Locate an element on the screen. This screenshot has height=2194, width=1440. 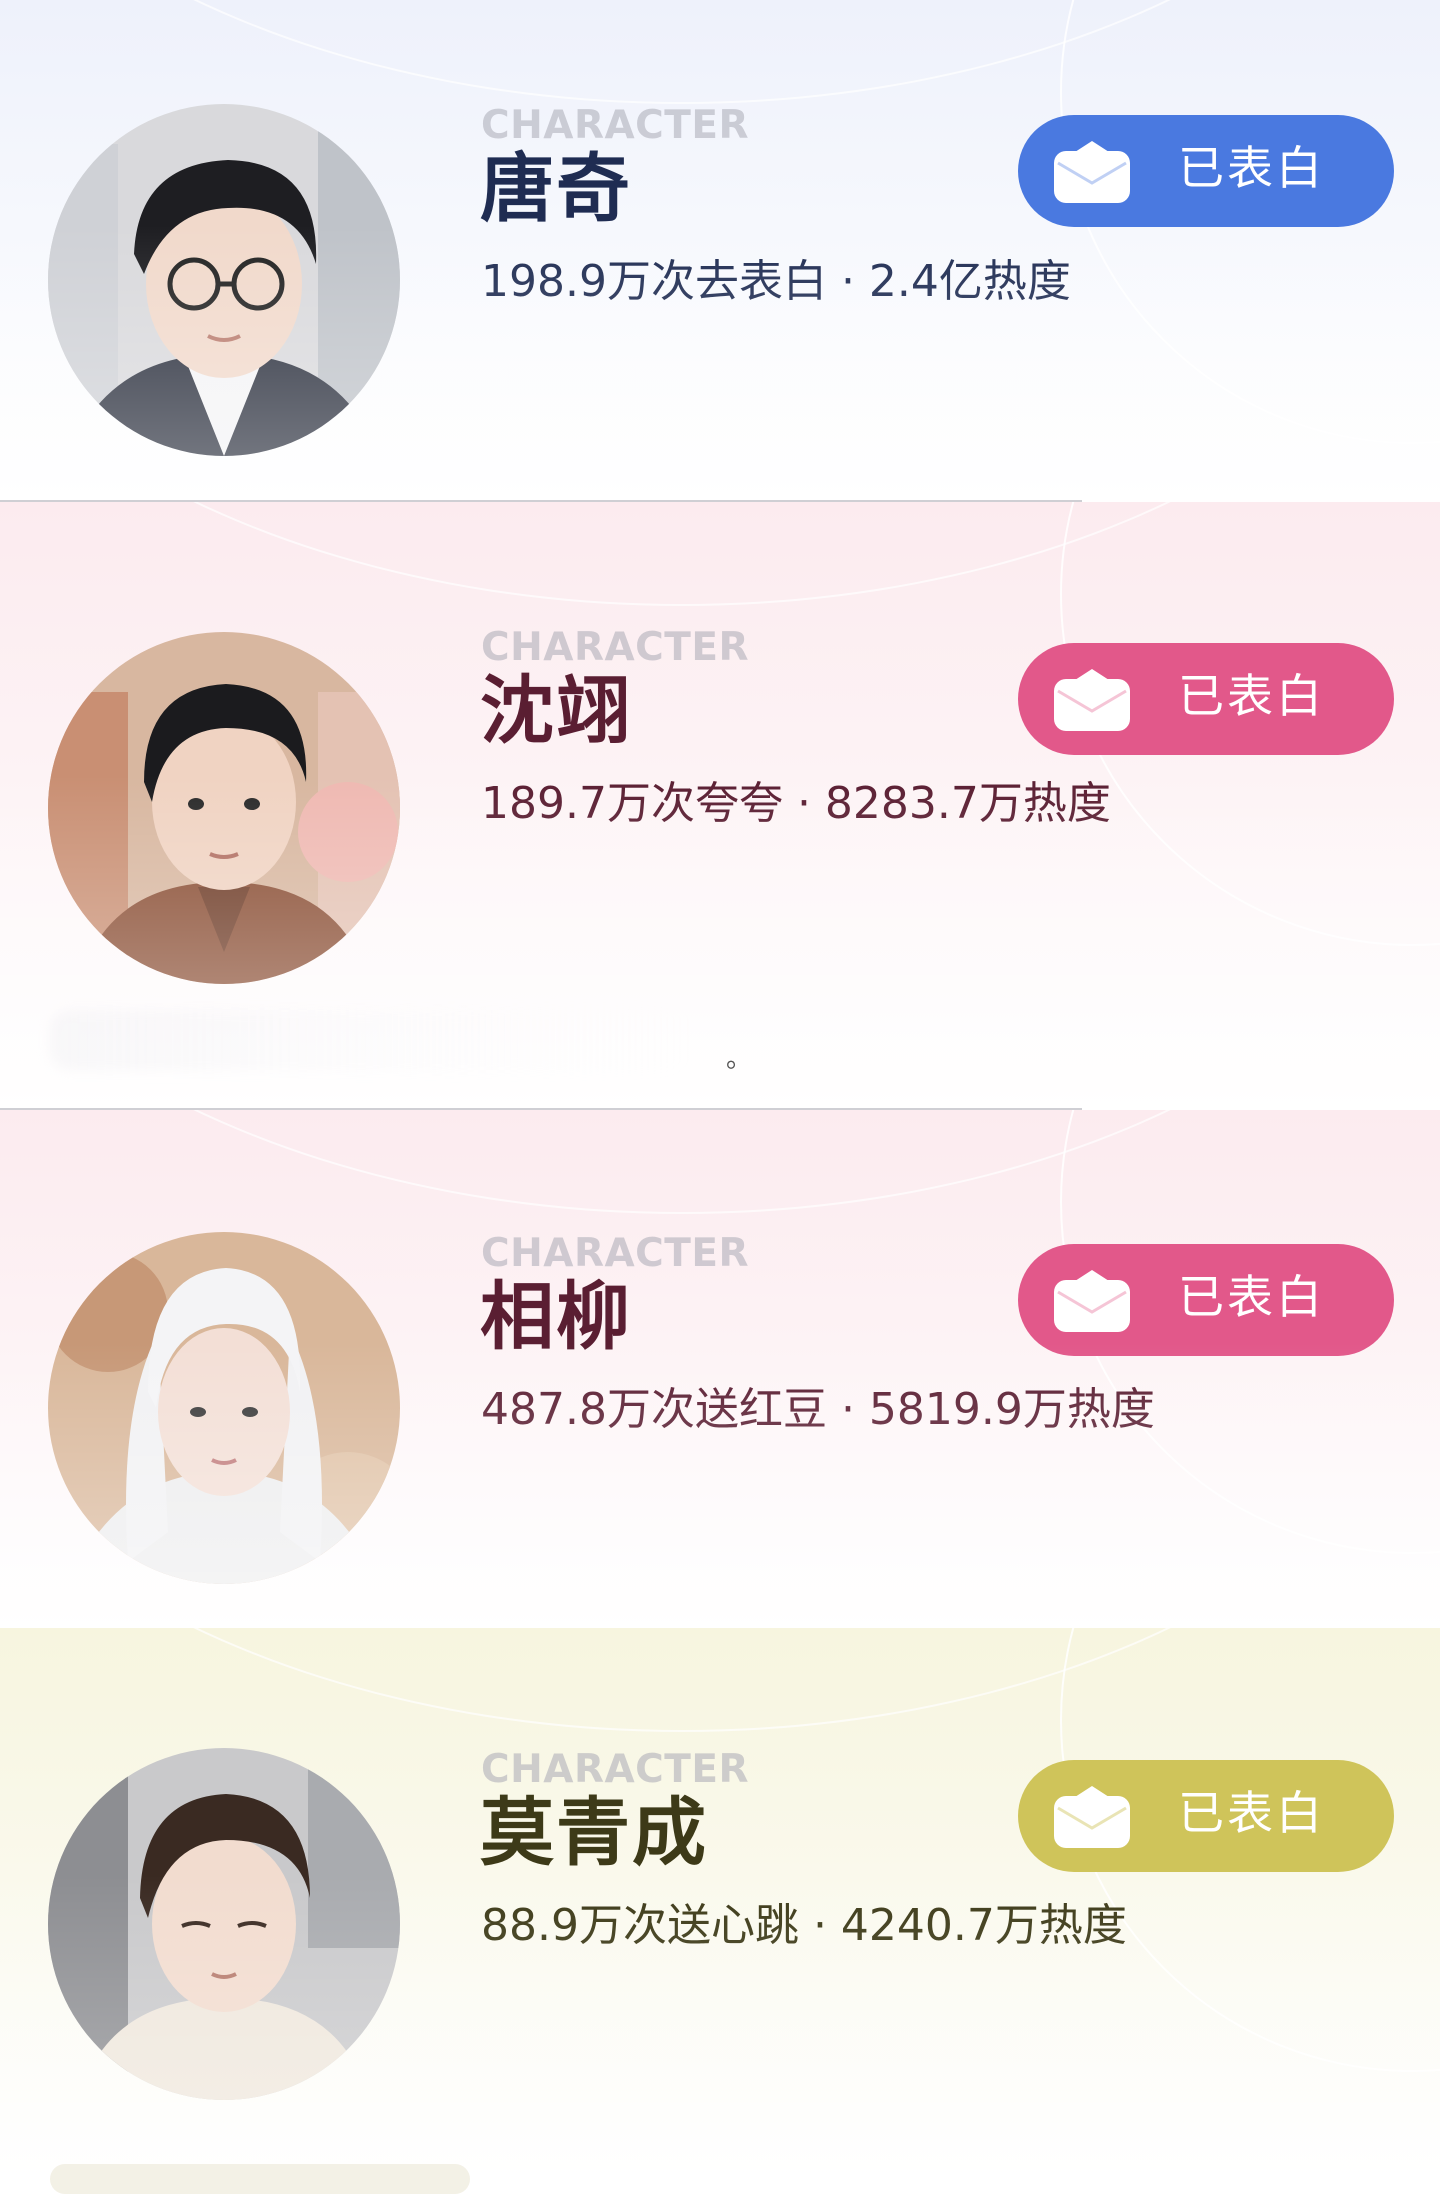
character-name: 唐奇 is located at coordinates (556, 189).